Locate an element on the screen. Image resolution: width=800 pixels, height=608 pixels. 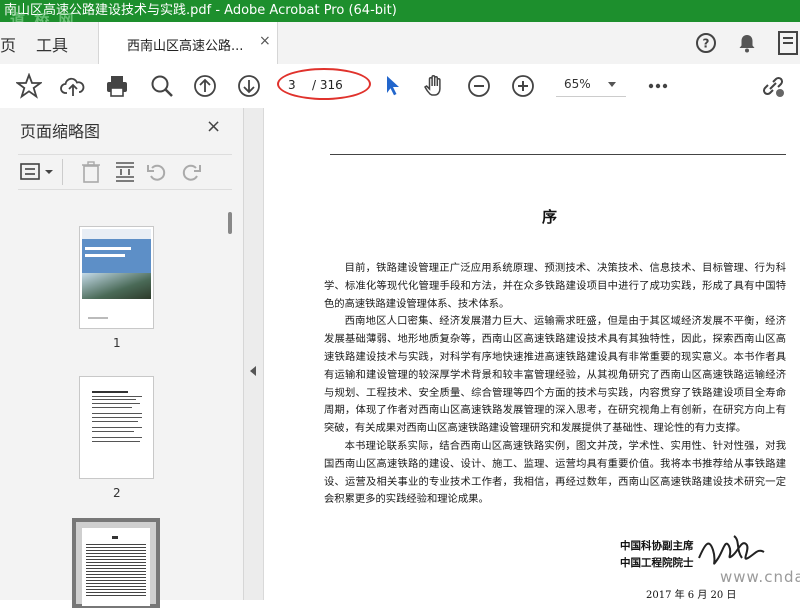
thumbnail-label-2: 2 is located at coordinates (117, 493).